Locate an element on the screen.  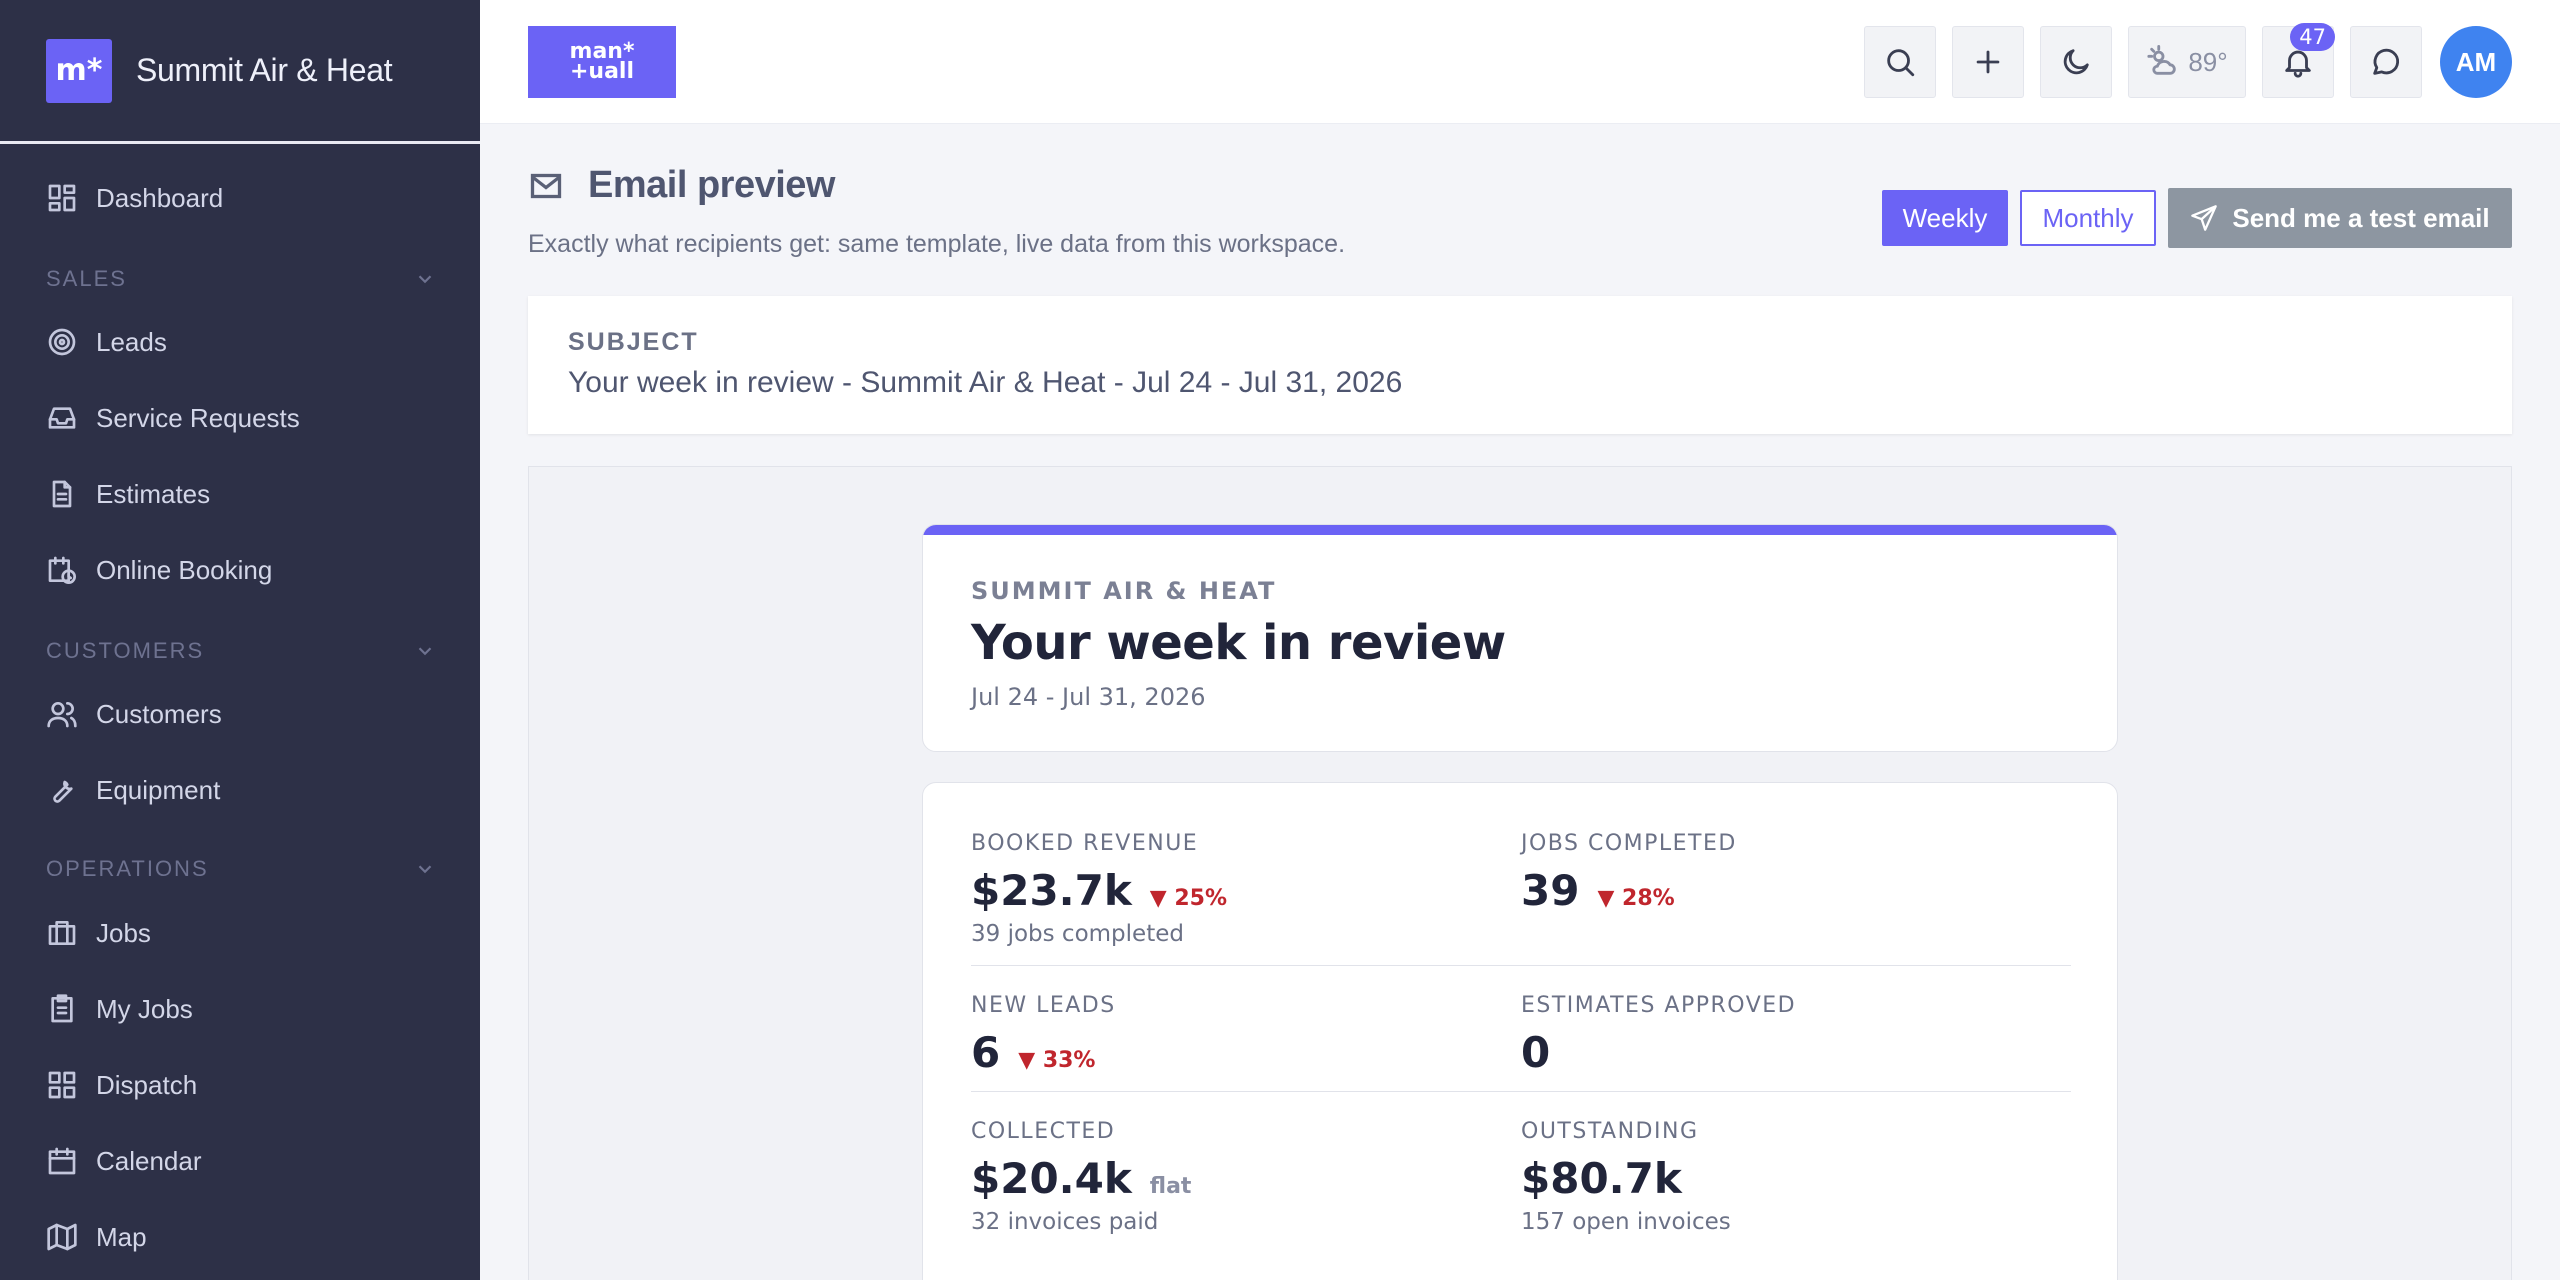
weather-temp: 89° is located at coordinates (2208, 61).